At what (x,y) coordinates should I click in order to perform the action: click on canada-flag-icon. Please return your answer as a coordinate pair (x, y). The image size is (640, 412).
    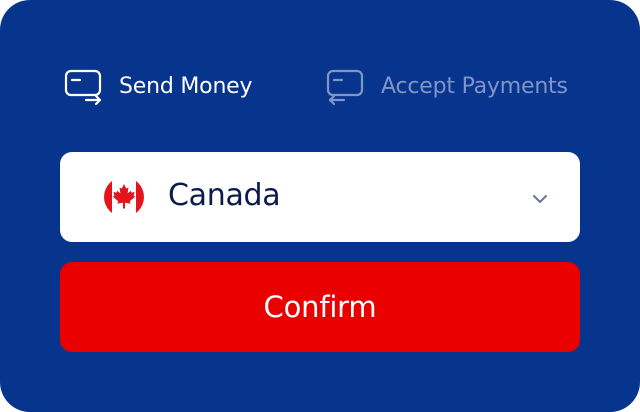
    Looking at the image, I should click on (124, 197).